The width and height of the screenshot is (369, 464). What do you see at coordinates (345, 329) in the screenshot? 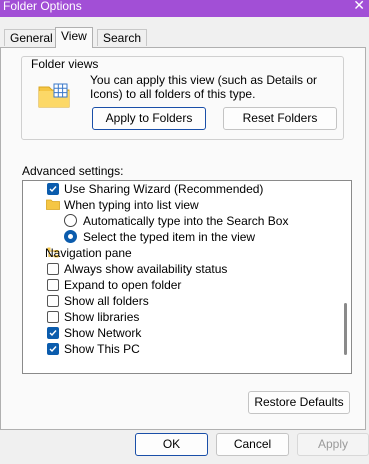
I see `scrollbar-thumb` at bounding box center [345, 329].